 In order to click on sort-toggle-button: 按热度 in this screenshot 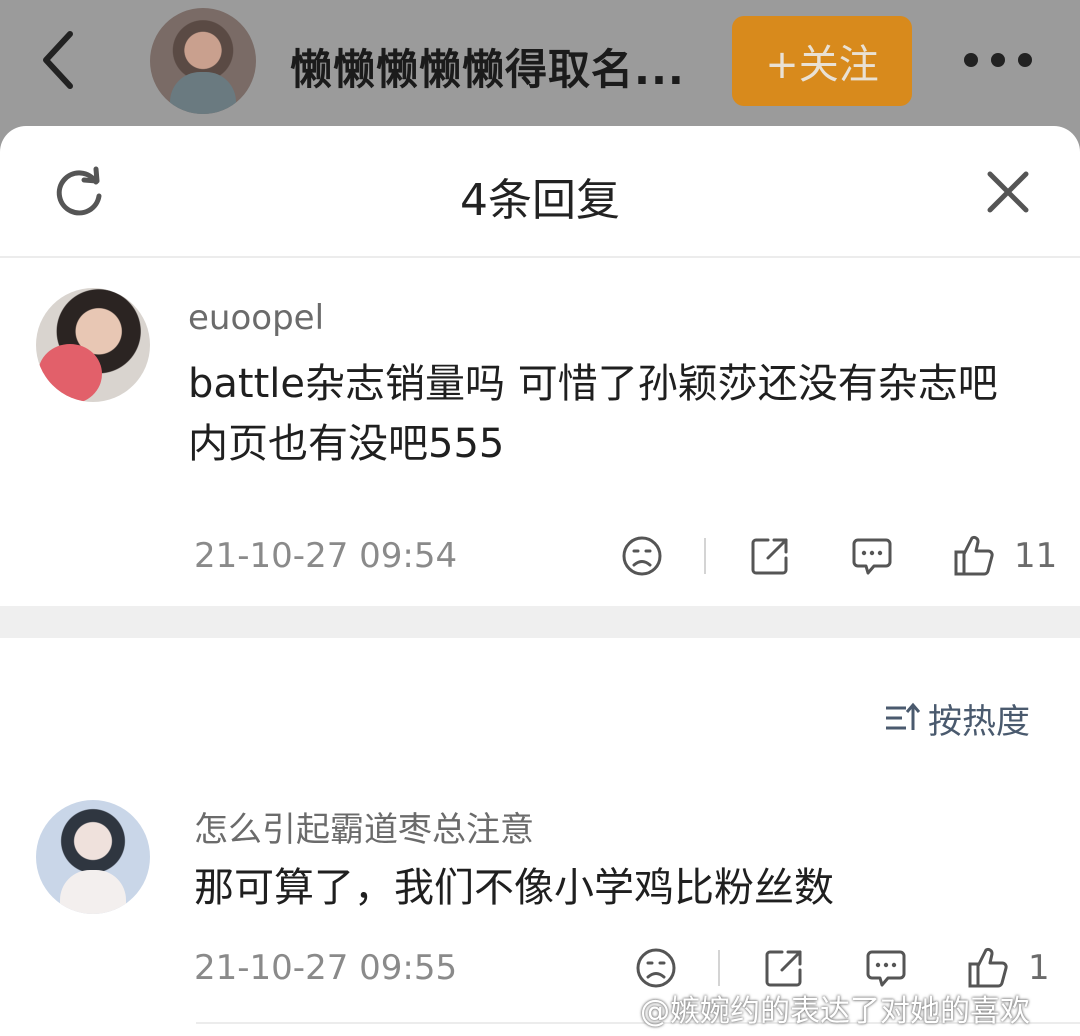, I will do `click(957, 719)`.